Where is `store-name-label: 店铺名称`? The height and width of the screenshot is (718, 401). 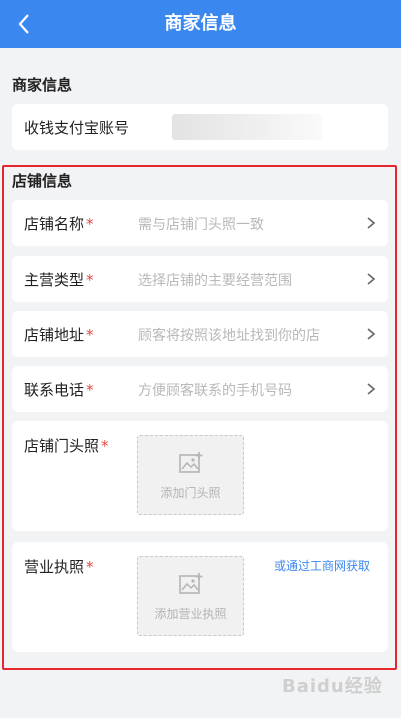
store-name-label: 店铺名称 is located at coordinates (54, 224).